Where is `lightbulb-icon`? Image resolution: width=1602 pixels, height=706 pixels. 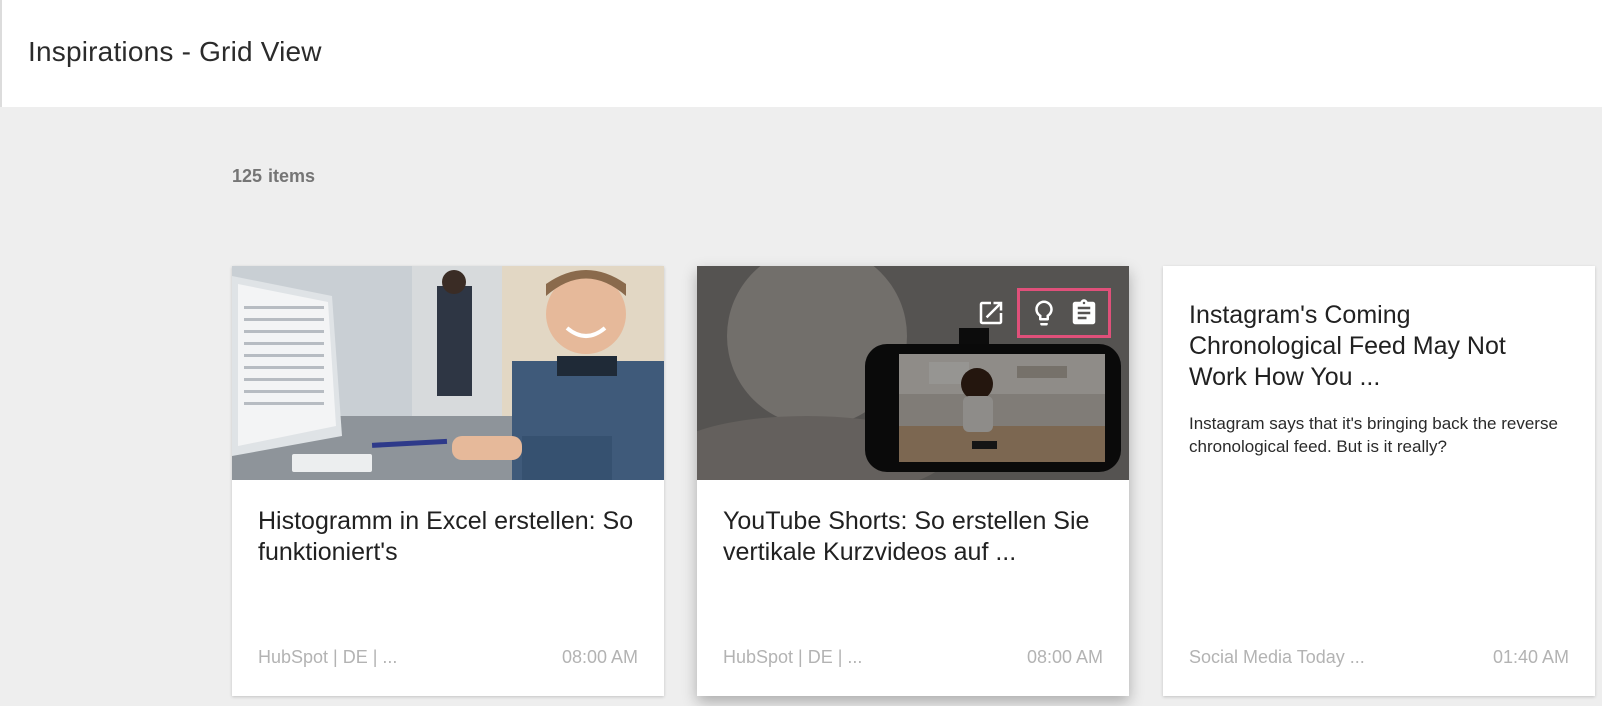 lightbulb-icon is located at coordinates (1044, 313).